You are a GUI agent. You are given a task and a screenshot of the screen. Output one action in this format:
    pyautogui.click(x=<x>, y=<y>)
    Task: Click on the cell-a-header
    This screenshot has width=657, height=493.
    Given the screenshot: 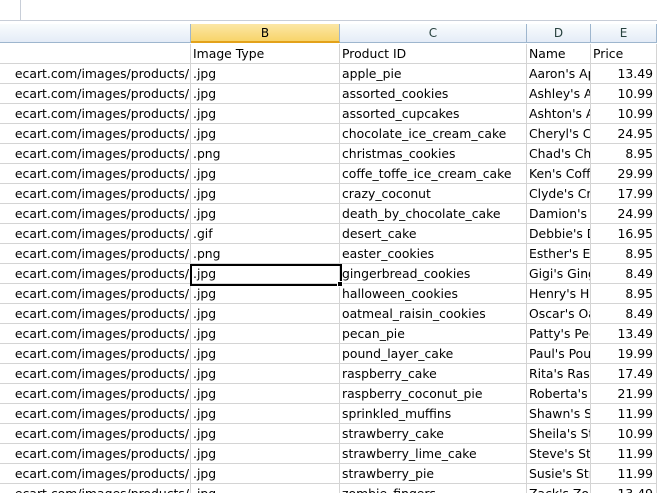 What is the action you would take?
    pyautogui.click(x=95, y=54)
    